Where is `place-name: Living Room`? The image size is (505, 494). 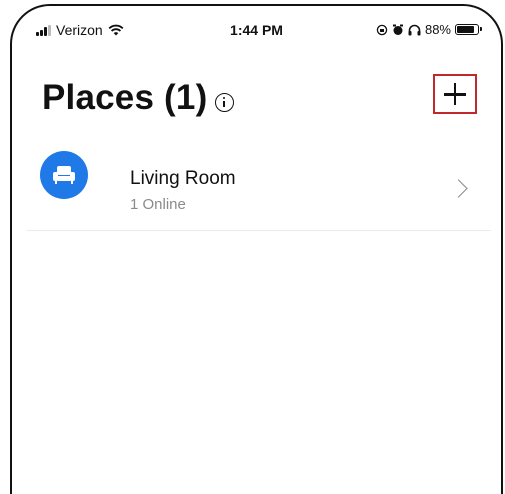 place-name: Living Room is located at coordinates (183, 178).